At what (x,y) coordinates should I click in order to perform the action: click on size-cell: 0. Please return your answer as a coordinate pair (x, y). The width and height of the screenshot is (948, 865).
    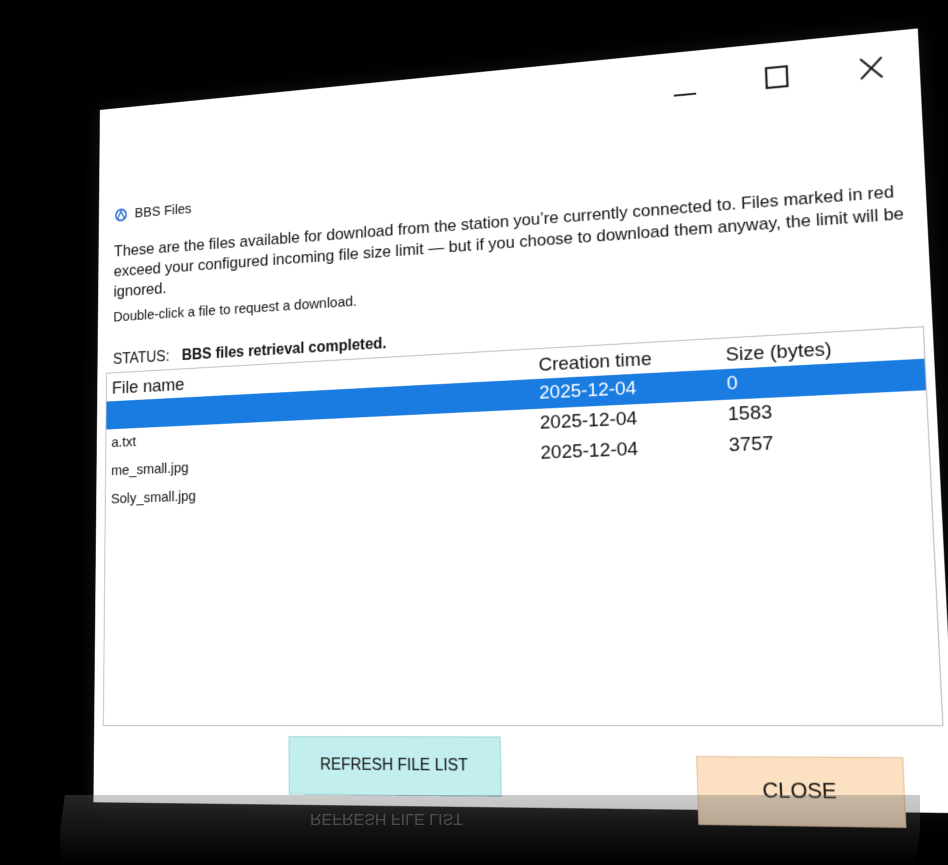
    Looking at the image, I should click on (732, 383).